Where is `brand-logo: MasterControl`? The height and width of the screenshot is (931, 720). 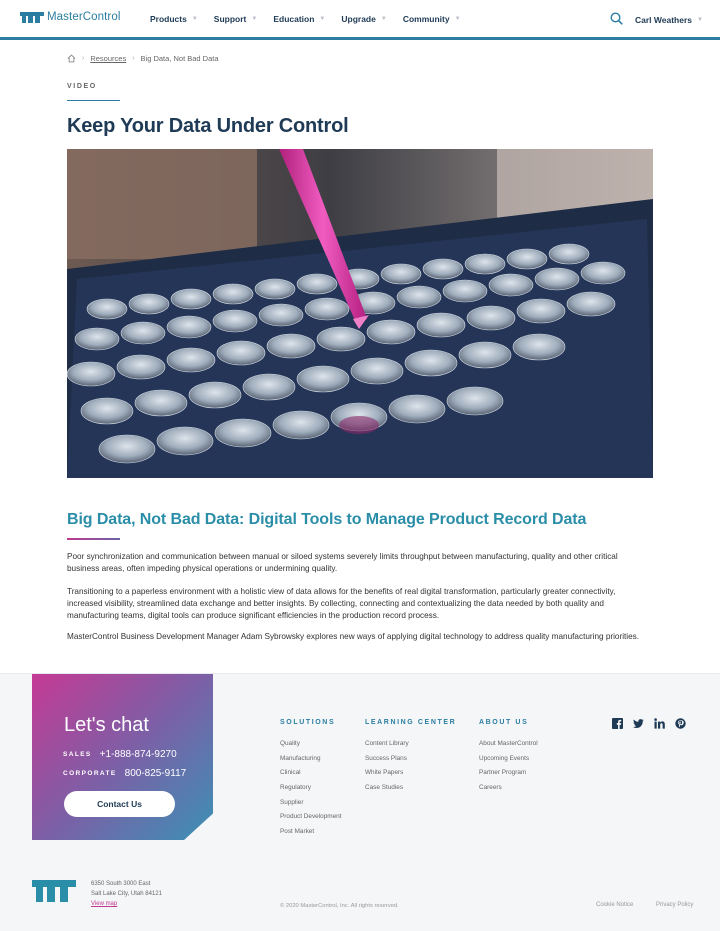 brand-logo: MasterControl is located at coordinates (70, 17).